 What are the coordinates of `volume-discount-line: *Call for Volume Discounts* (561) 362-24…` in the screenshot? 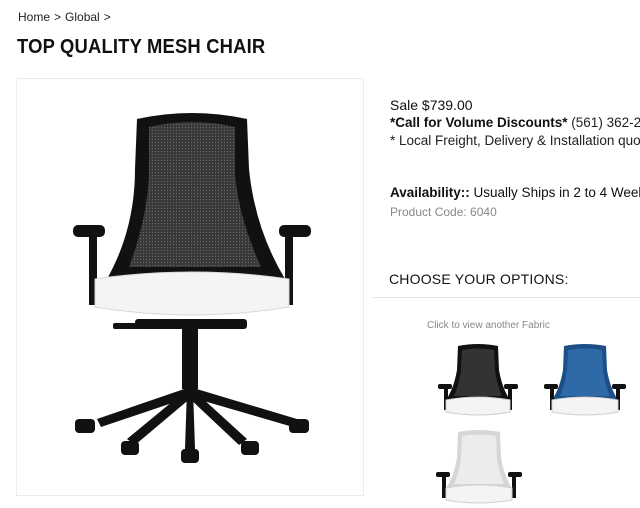 It's located at (515, 123).